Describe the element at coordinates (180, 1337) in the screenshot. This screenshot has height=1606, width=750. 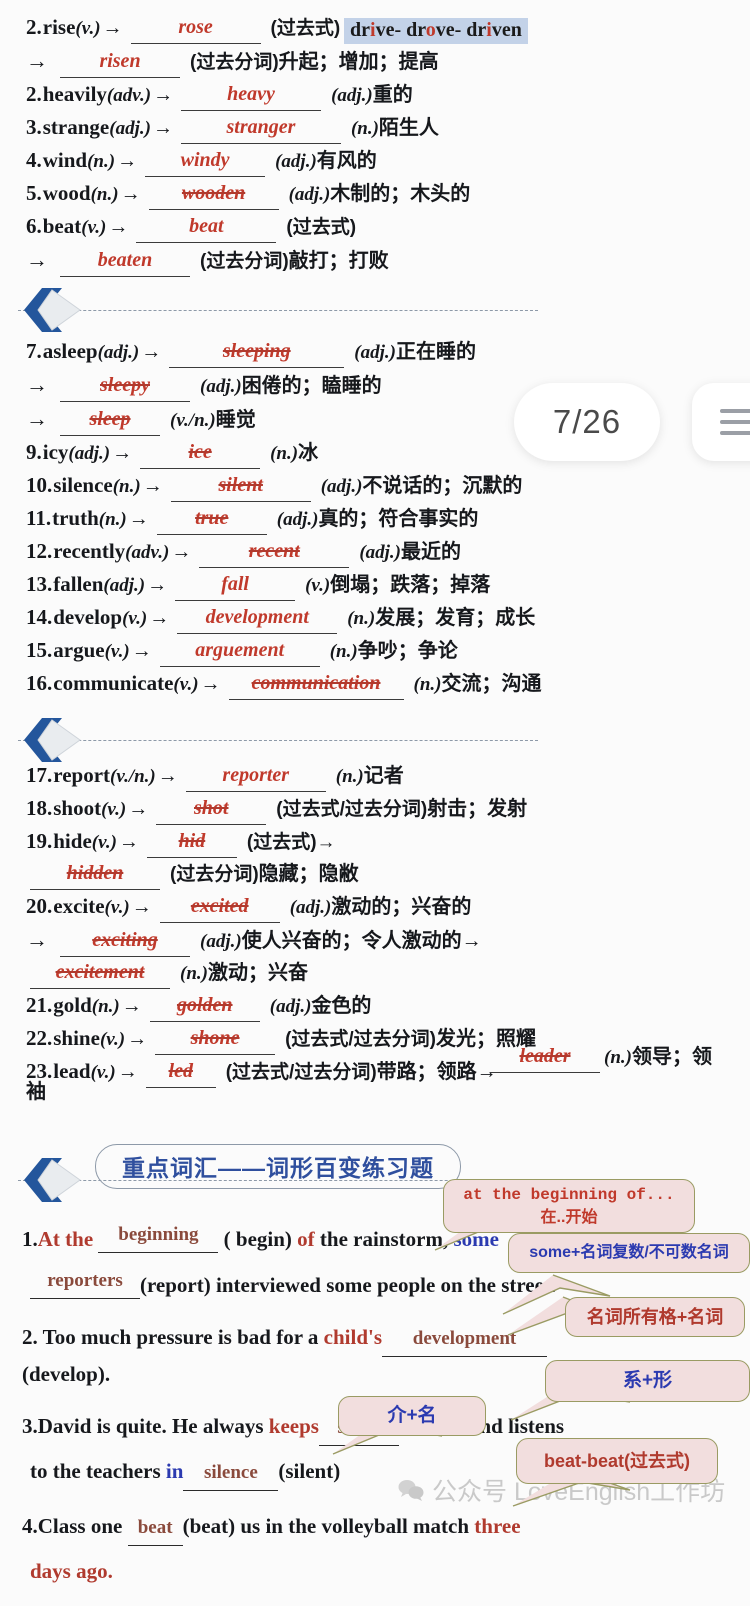
I see `exercise-text: Too much pressure is bad for a` at that location.